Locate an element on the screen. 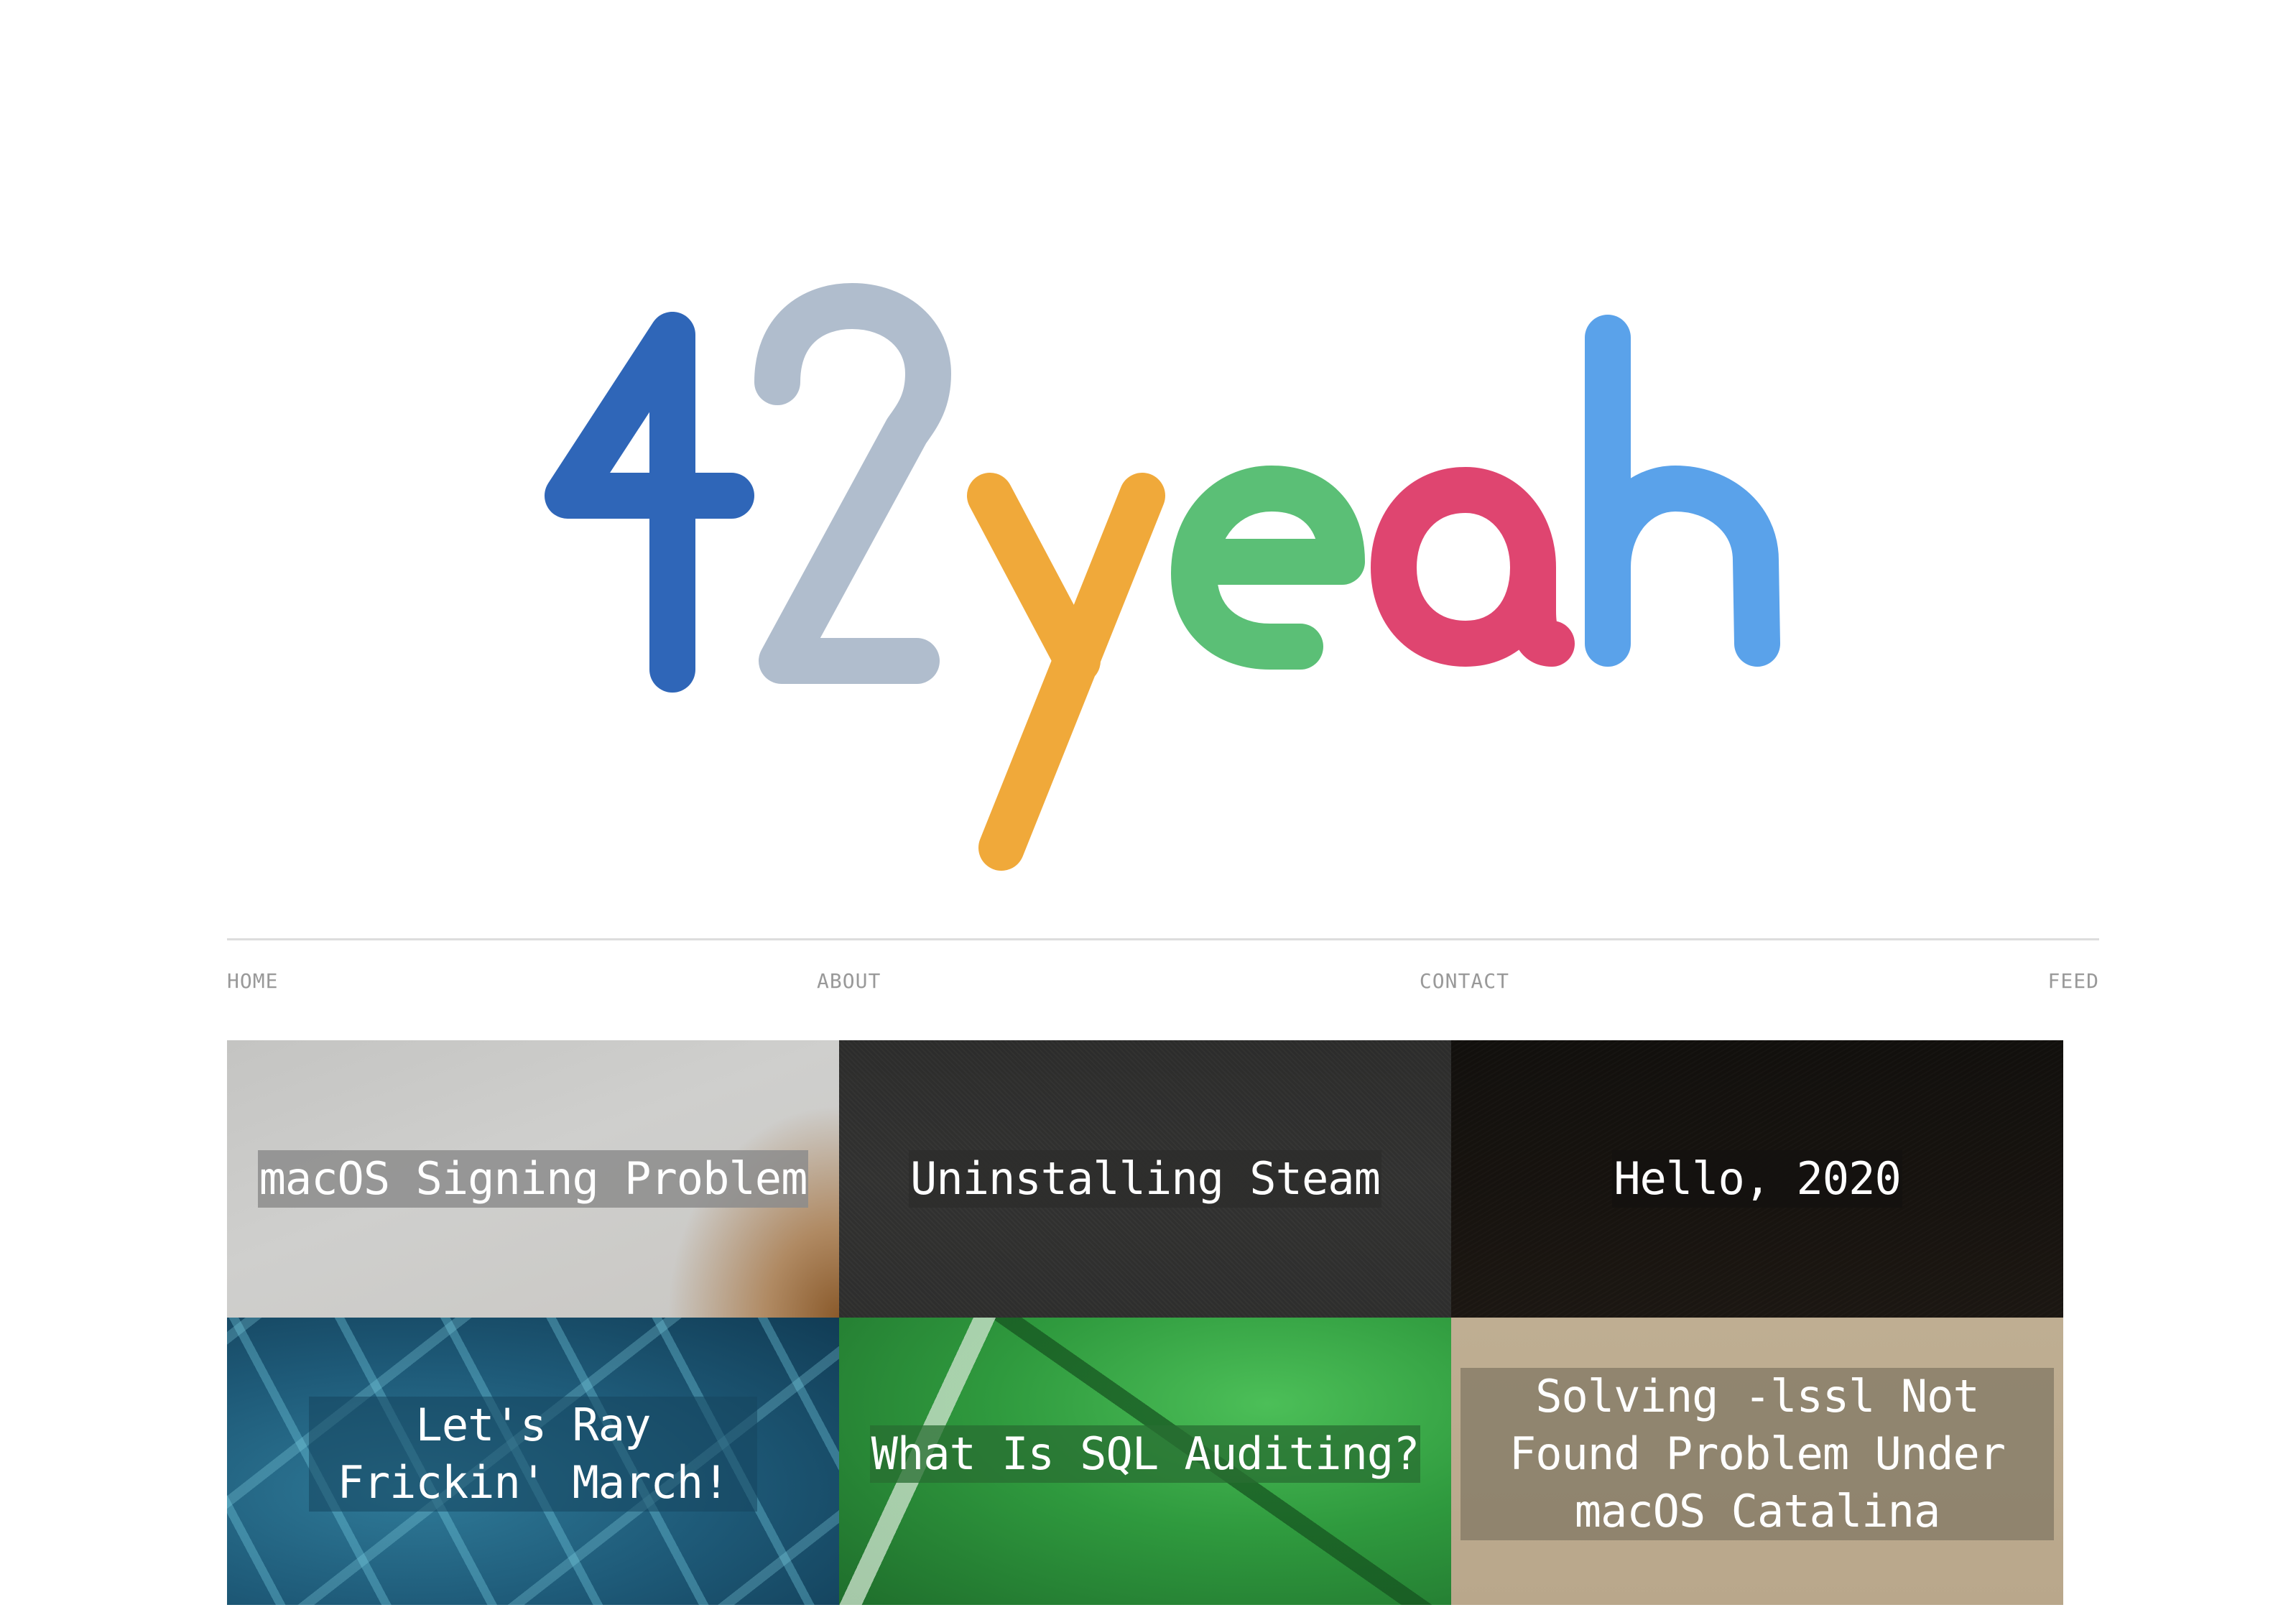 This screenshot has height=1615, width=2296. post-title: What Is SQL Auditing? is located at coordinates (1145, 1454).